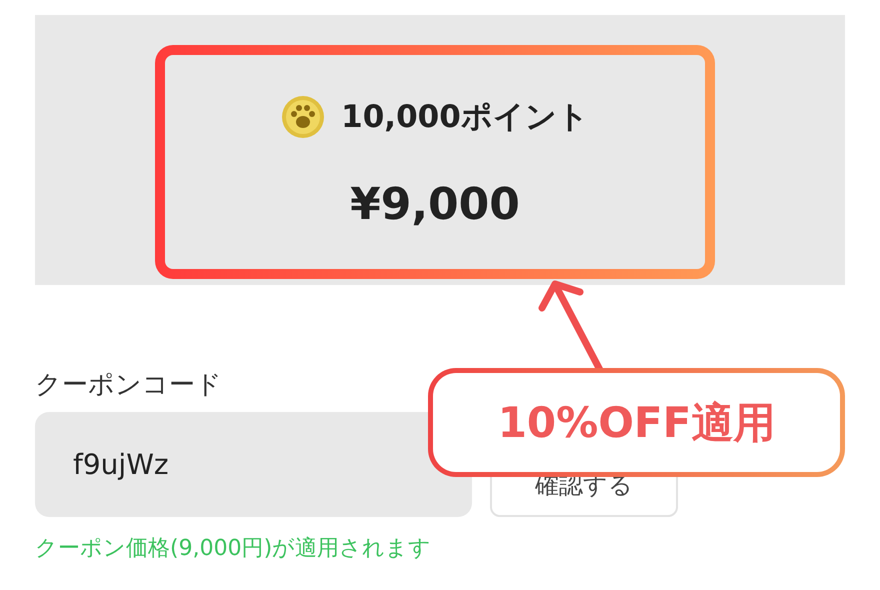  Describe the element at coordinates (253, 464) in the screenshot. I see `coupon-code-field: f9ujWz` at that location.